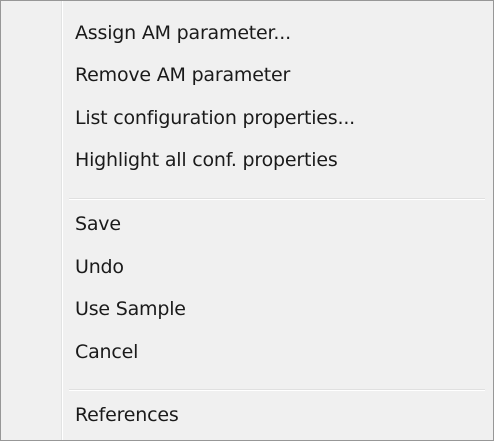  Describe the element at coordinates (130, 309) in the screenshot. I see `menu-item-label: Use Sample` at that location.